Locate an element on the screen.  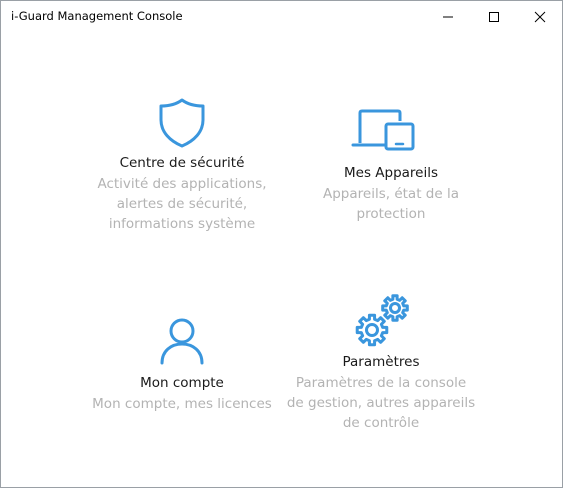
tile-description-line: Mon compte, mes licences is located at coordinates (182, 404).